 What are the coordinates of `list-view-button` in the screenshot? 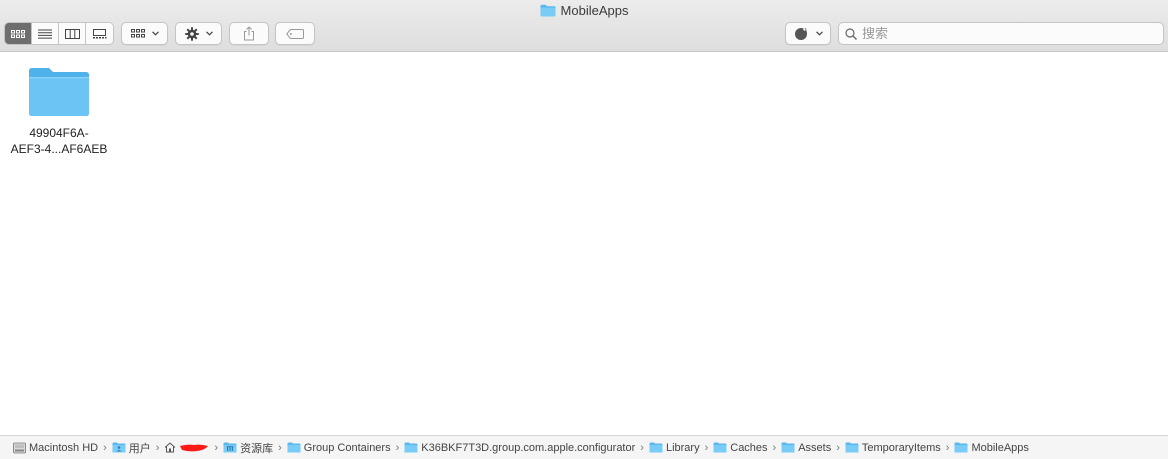 It's located at (45, 33).